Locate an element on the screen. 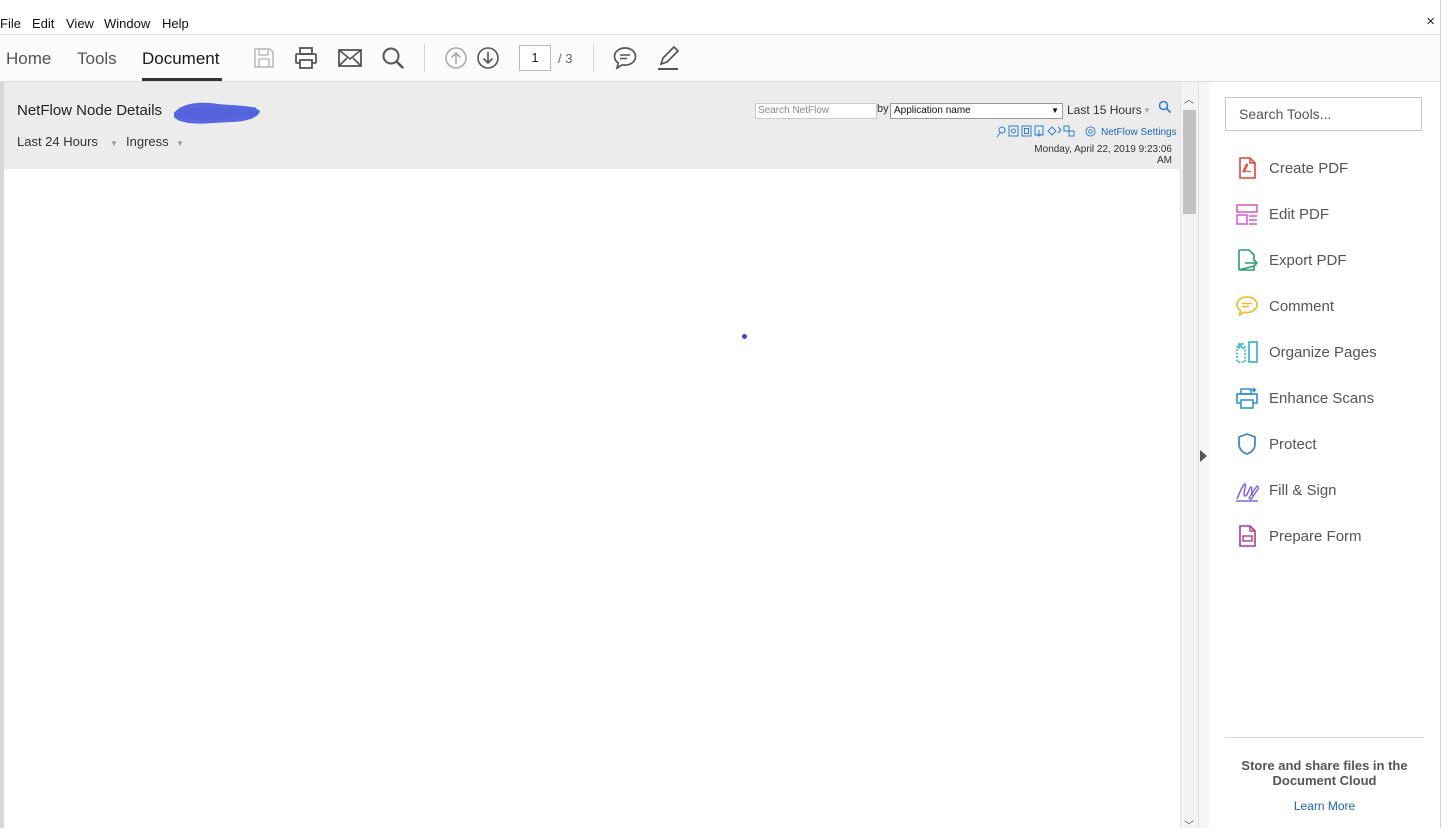  menu-window: Window is located at coordinates (127, 23).